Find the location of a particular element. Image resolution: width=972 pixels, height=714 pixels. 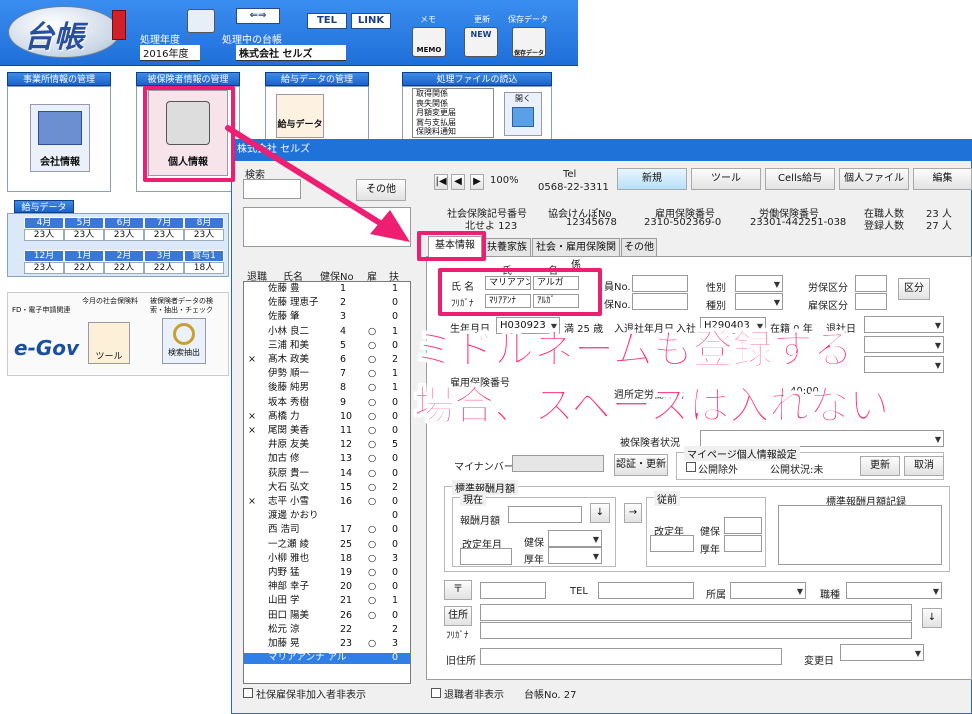

employee-row: 佐藤 理恵子 2 0 is located at coordinates (327, 303).